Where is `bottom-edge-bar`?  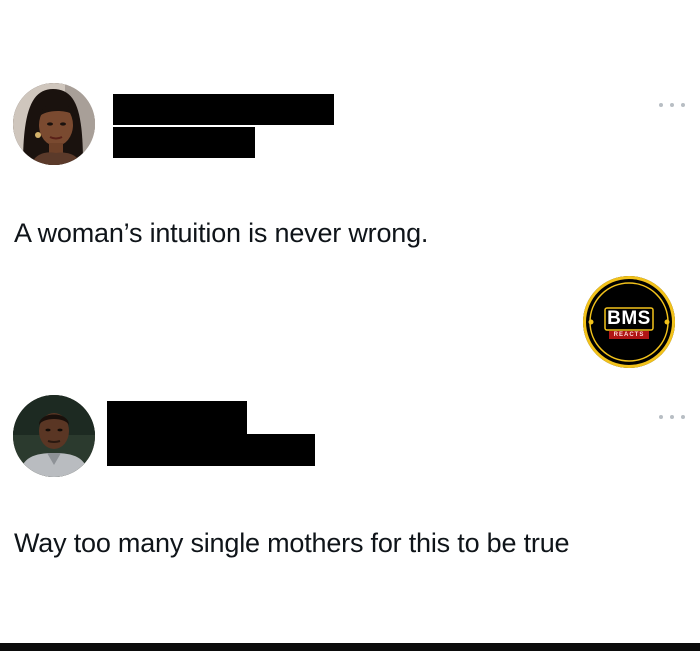
bottom-edge-bar is located at coordinates (350, 647).